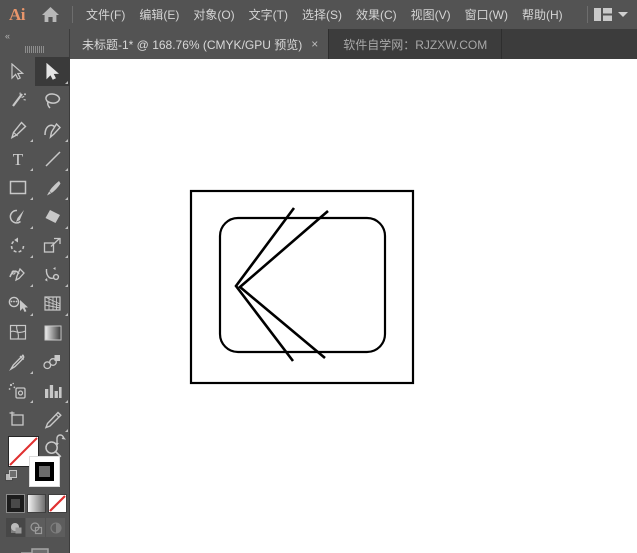 The width and height of the screenshot is (637, 553). Describe the element at coordinates (35, 550) in the screenshot. I see `change-screen-mode-button` at that location.